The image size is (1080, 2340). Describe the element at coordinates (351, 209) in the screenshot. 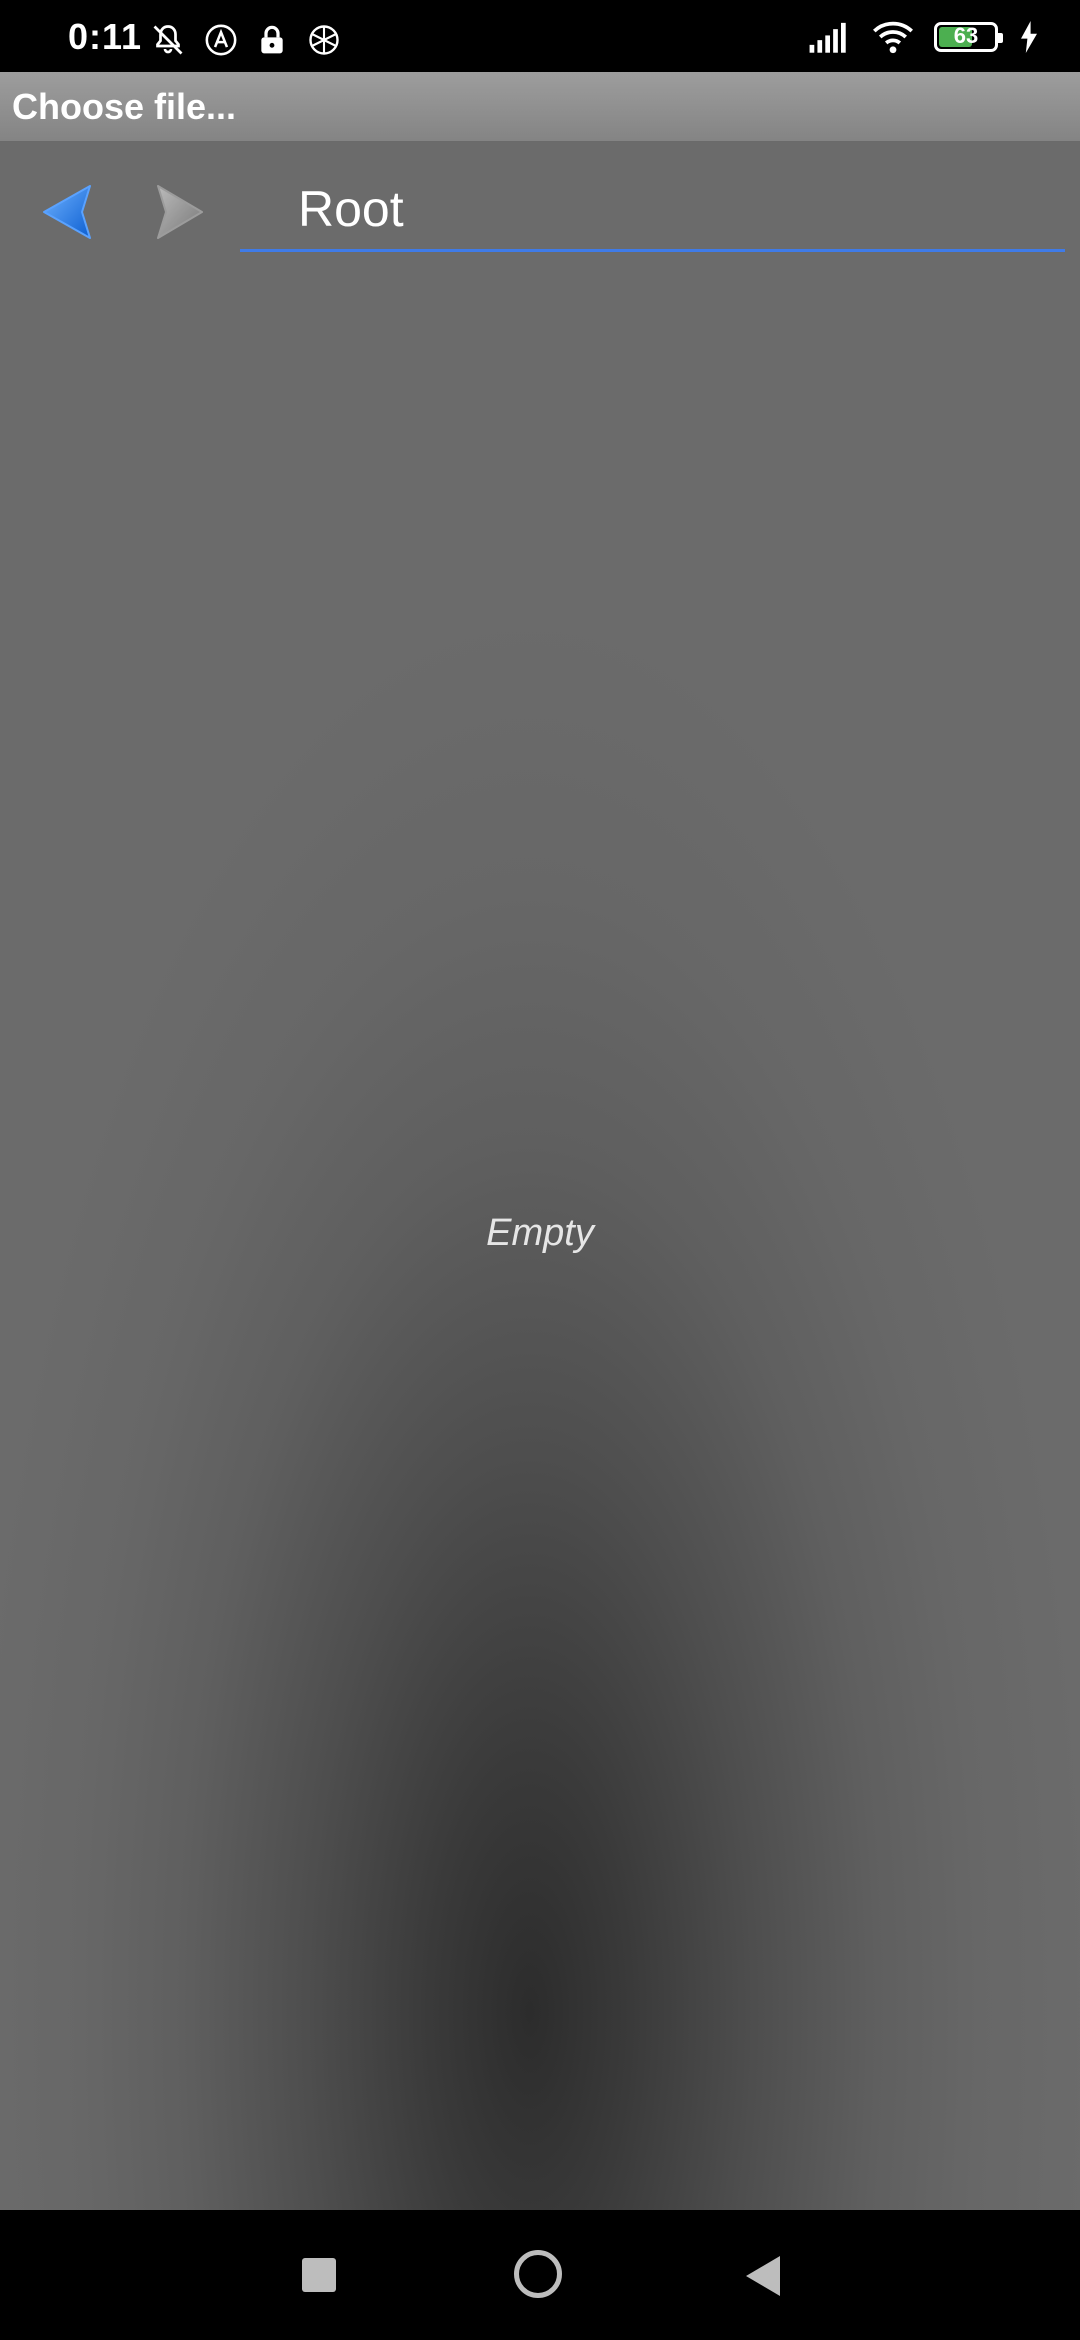

I see `current-path-text: Root` at that location.